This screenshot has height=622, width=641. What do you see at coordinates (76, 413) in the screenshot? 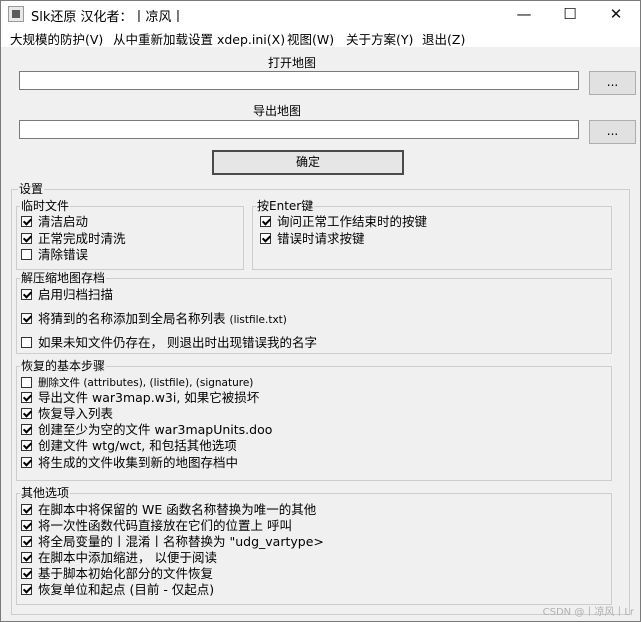
I see `restore-import-list-label: 恢复导入列表` at bounding box center [76, 413].